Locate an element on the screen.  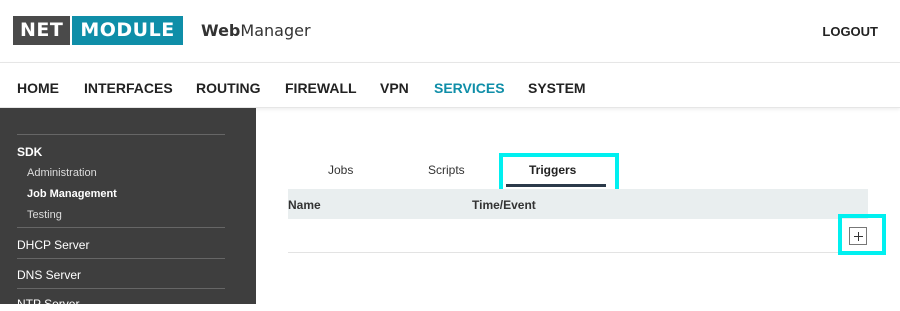
logo-part-module: MODULE is located at coordinates (127, 30).